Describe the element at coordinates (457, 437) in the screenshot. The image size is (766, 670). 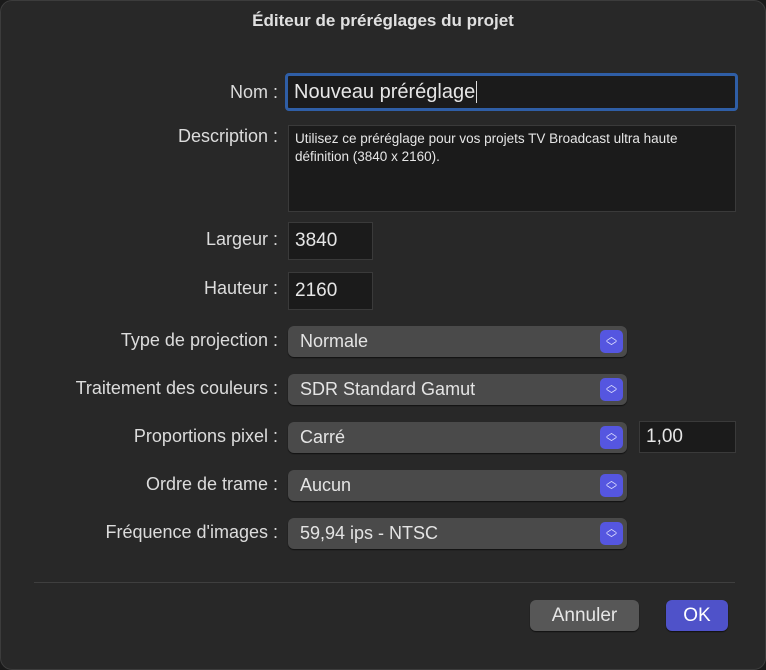
I see `pixel-aspect-popup: Carré ︿ ﹀` at that location.